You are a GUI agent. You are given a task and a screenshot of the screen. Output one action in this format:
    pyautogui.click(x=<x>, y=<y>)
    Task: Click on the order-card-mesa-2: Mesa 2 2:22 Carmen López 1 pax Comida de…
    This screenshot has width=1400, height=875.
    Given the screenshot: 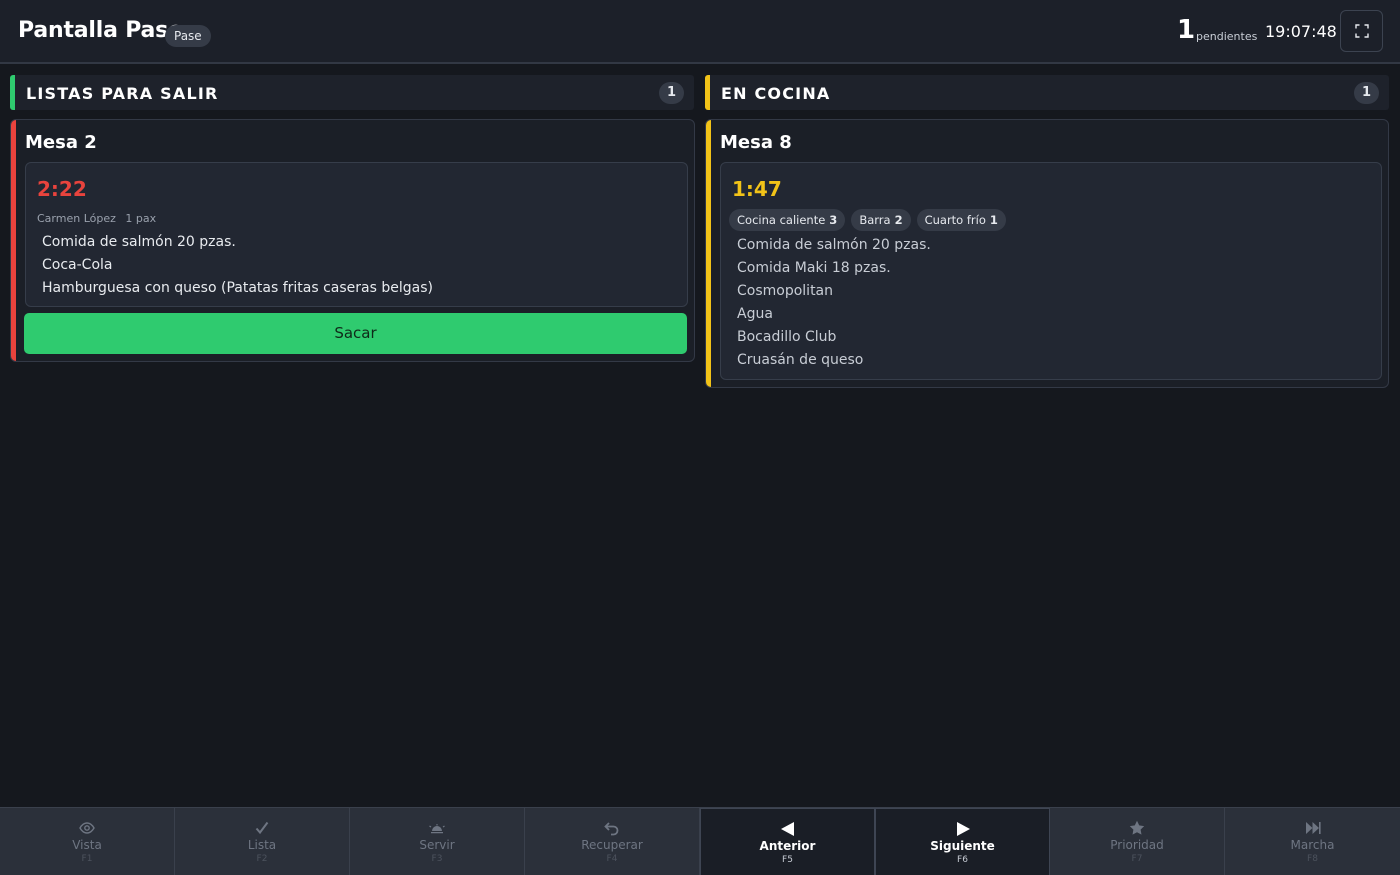 What is the action you would take?
    pyautogui.click(x=352, y=240)
    